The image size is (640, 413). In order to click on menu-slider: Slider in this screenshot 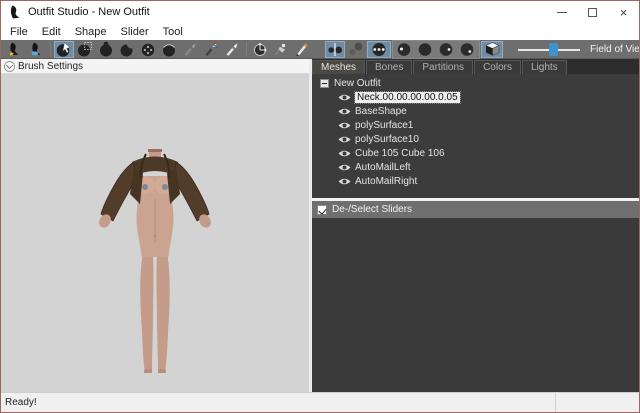, I will do `click(135, 32)`.